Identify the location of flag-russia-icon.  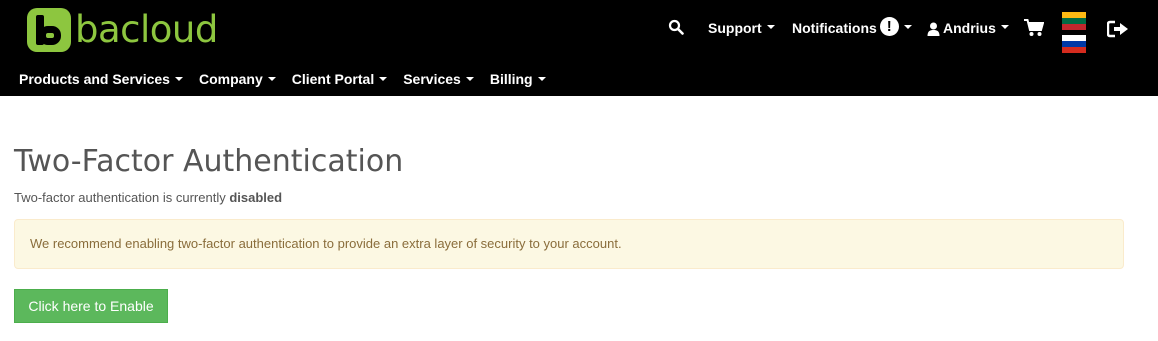
(1074, 44).